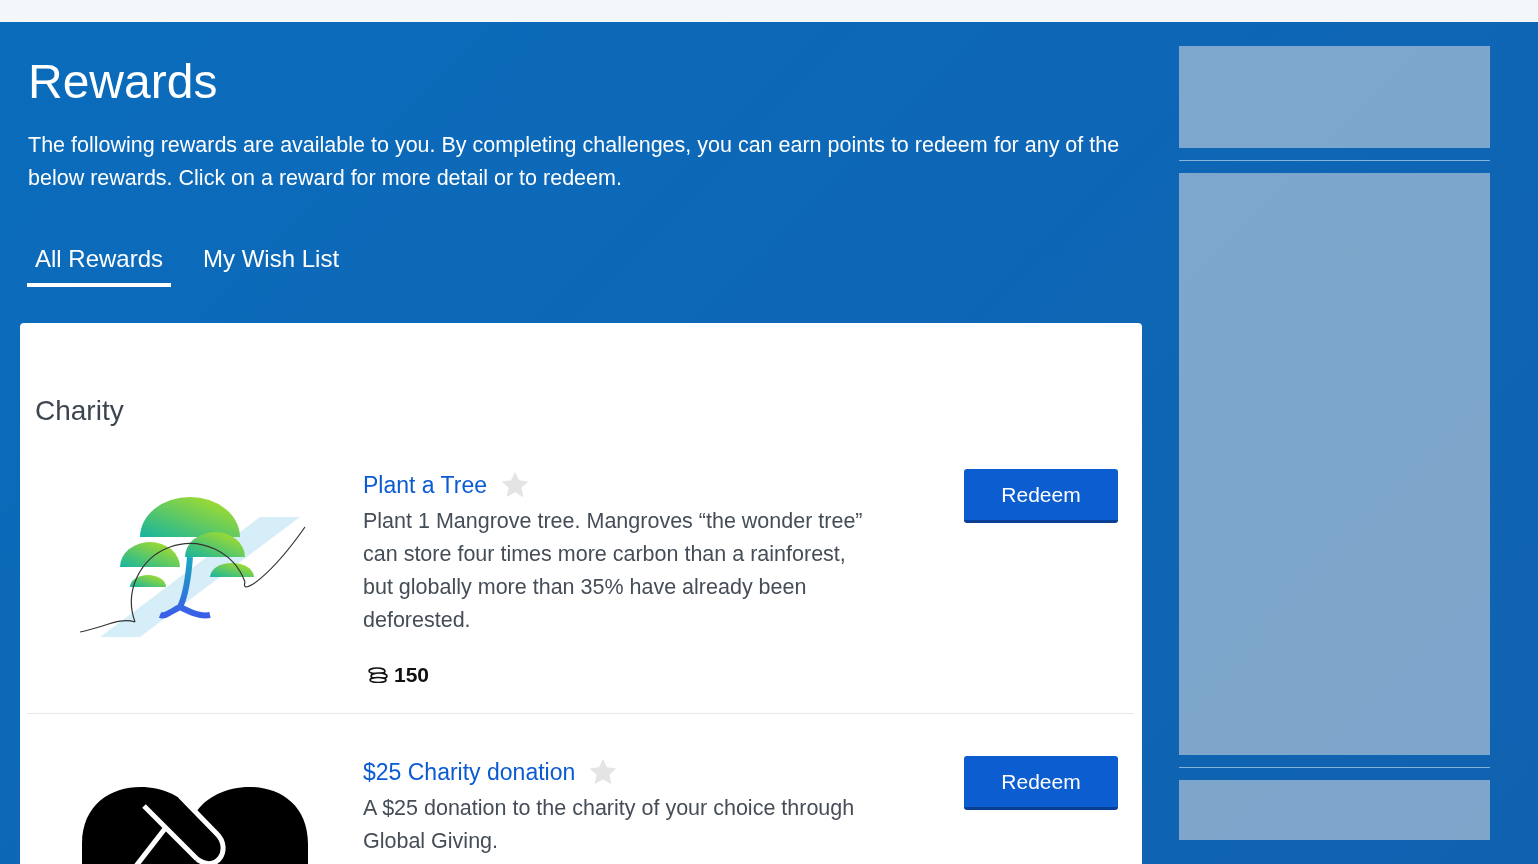 The image size is (1538, 864). What do you see at coordinates (123, 81) in the screenshot?
I see `page-title: Rewards` at bounding box center [123, 81].